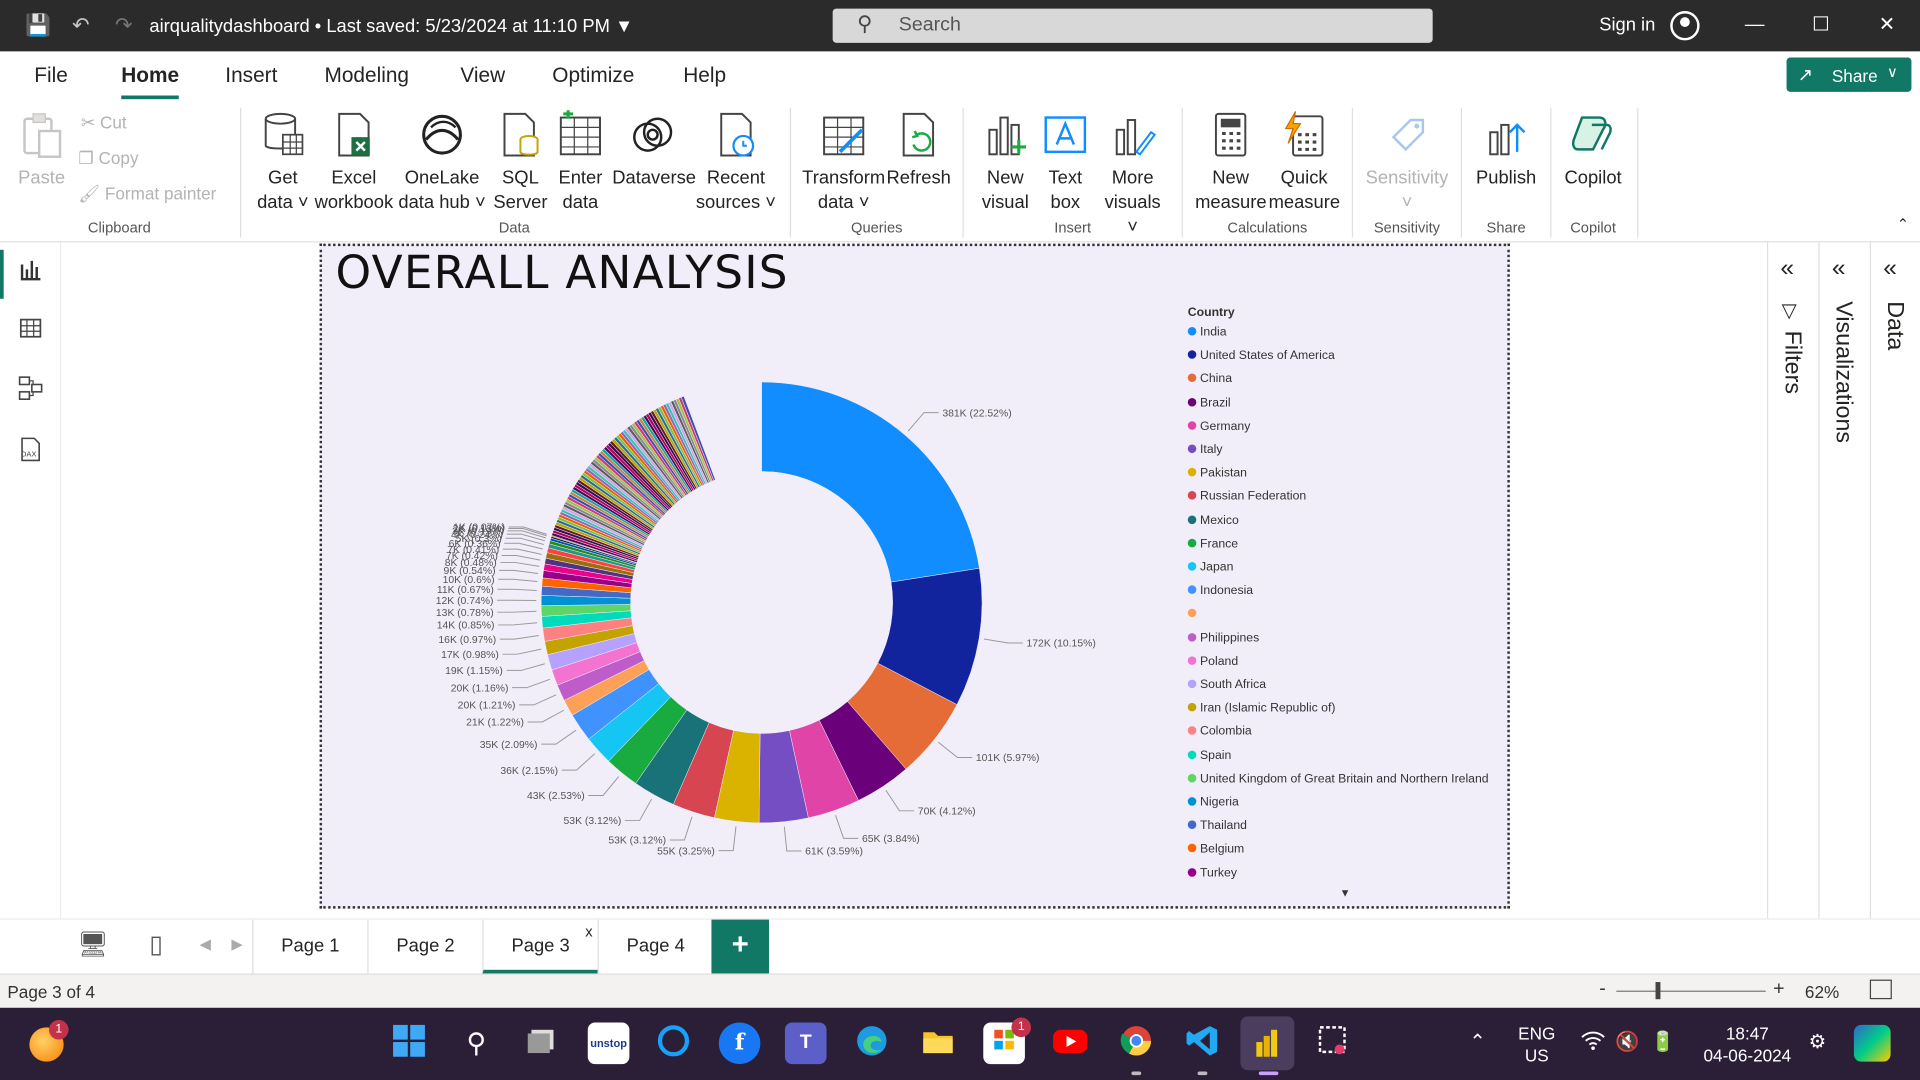  What do you see at coordinates (1132, 25) in the screenshot?
I see `search-box: ⚲ Search` at bounding box center [1132, 25].